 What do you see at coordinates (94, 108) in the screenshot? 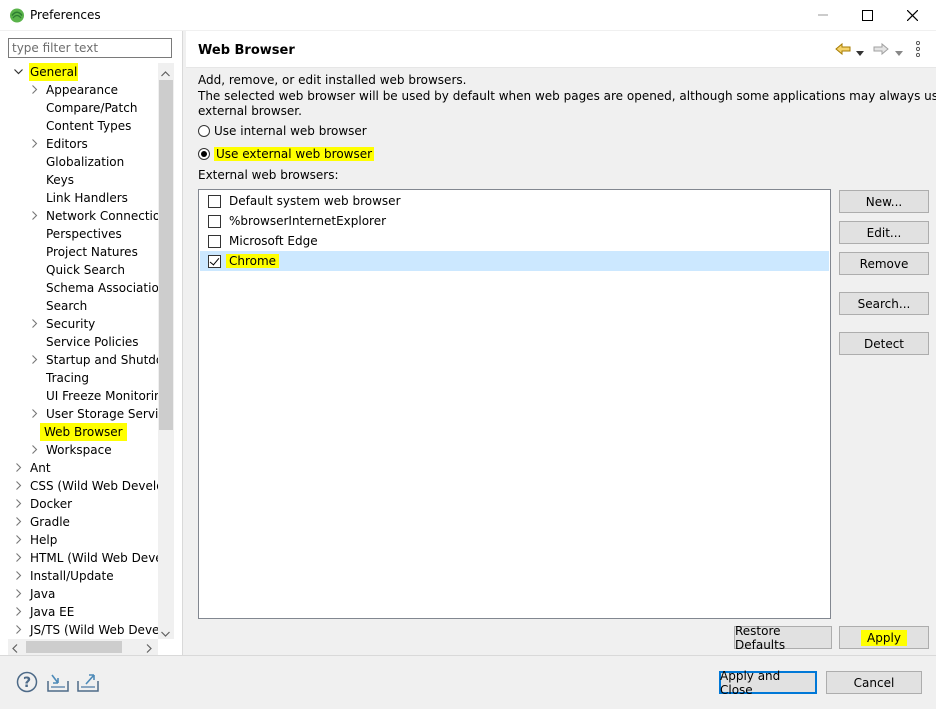
I see `tree-item: Compare/Patch` at bounding box center [94, 108].